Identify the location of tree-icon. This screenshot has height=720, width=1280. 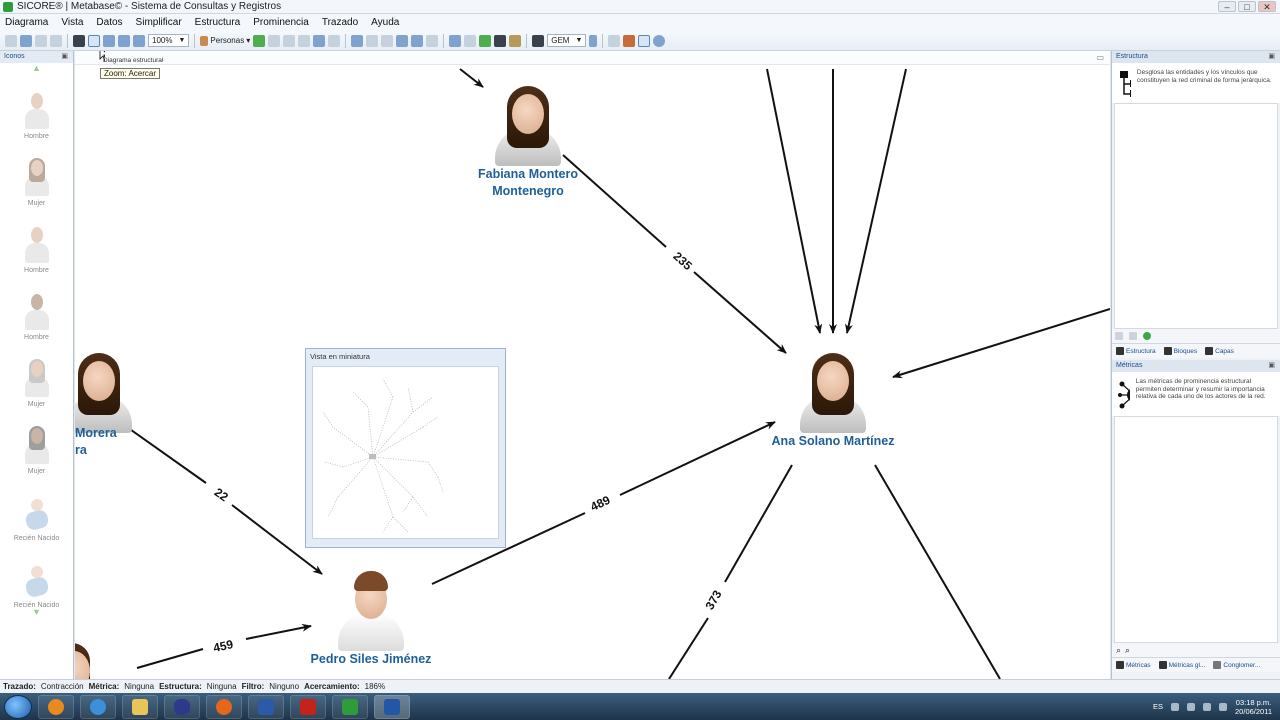
(417, 40).